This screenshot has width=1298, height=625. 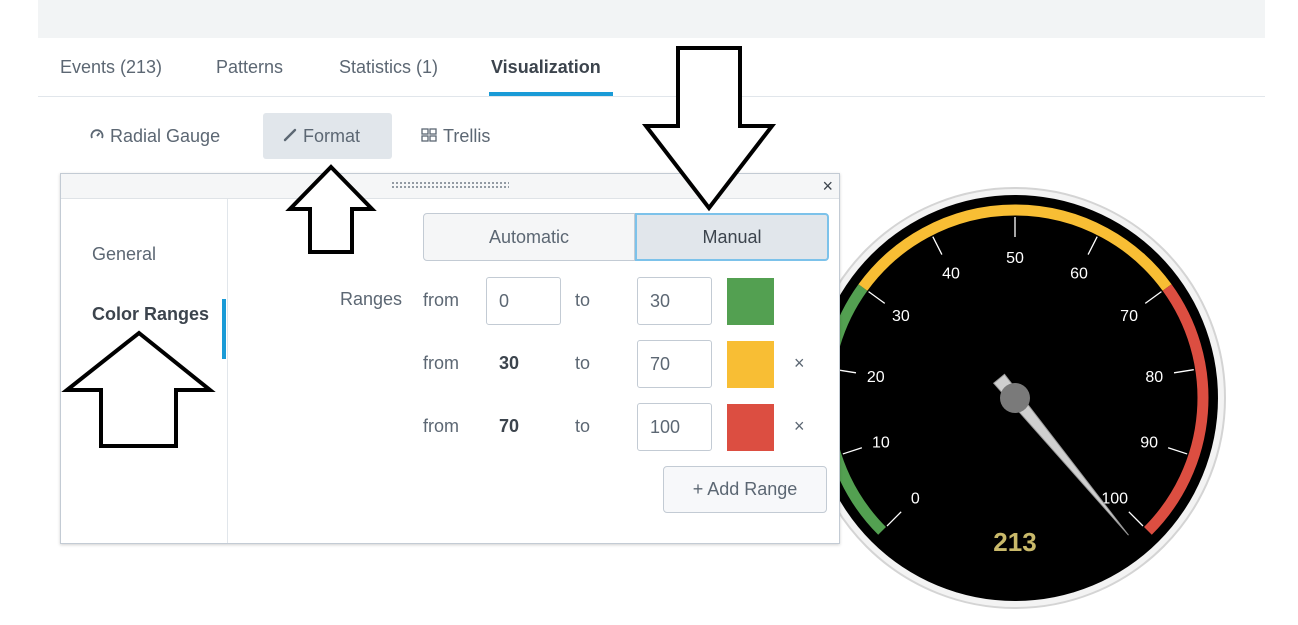 I want to click on range-from-value: 70, so click(x=509, y=426).